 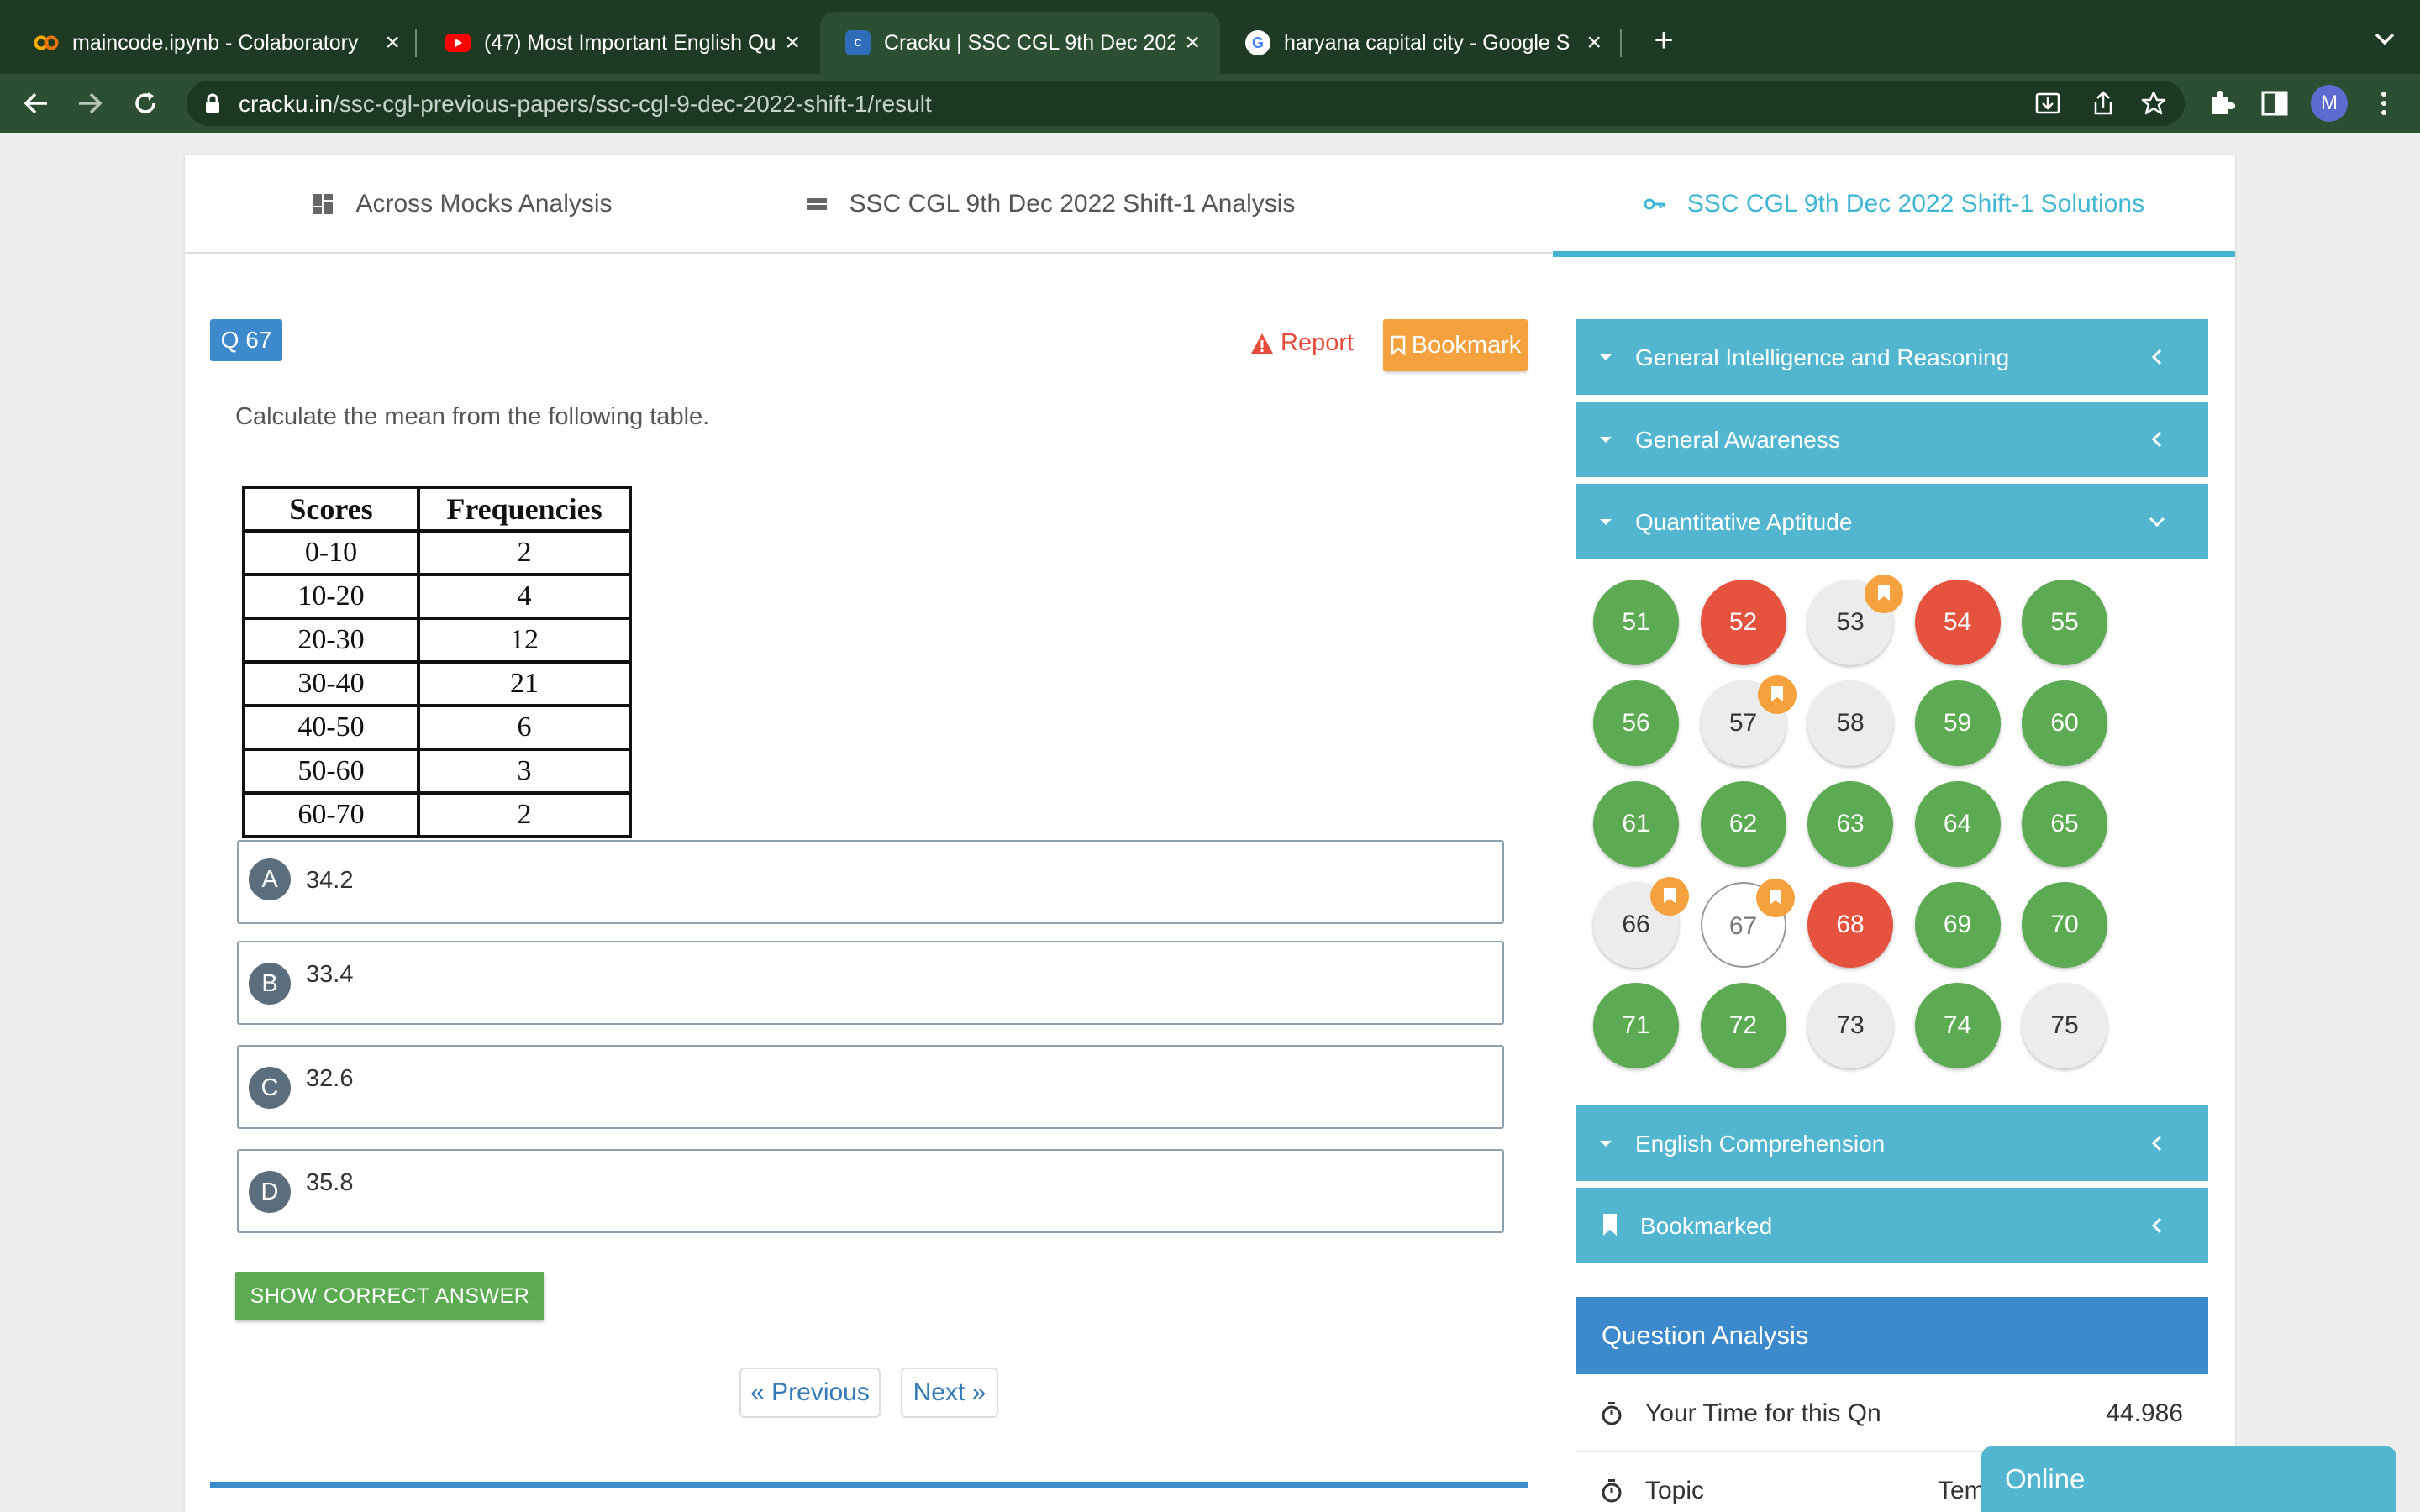 I want to click on online-chat-widget: Online, so click(x=2188, y=1479).